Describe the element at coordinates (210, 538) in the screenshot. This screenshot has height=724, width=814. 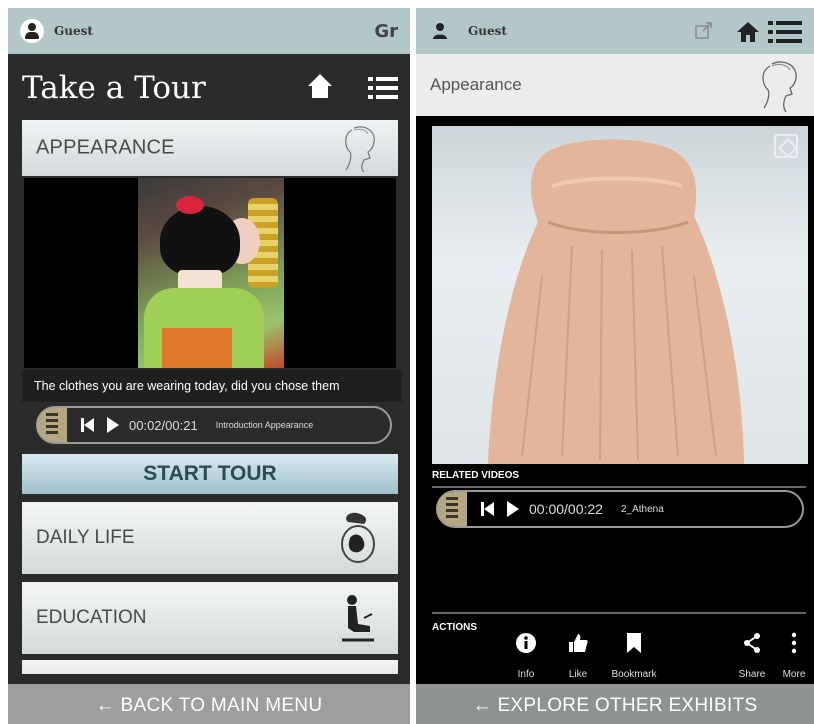
I see `category-daily-life: DAILY LIFE` at that location.